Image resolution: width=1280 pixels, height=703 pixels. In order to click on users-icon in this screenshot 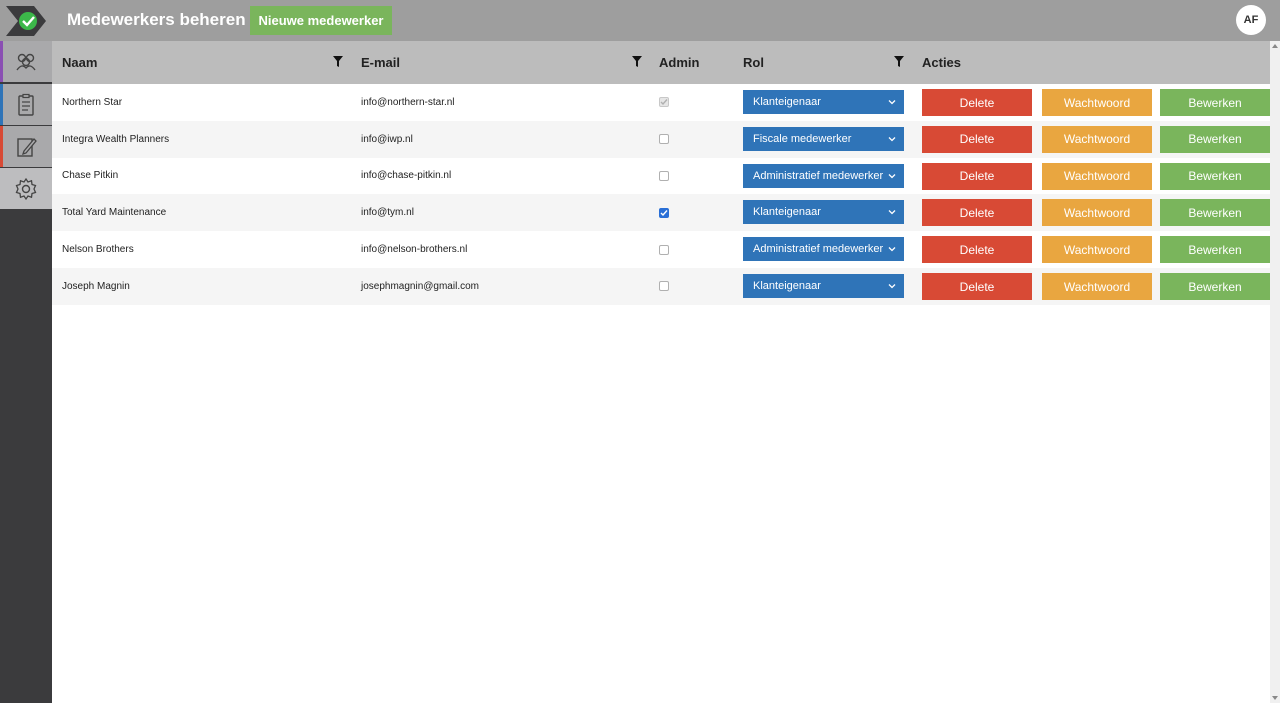, I will do `click(26, 61)`.